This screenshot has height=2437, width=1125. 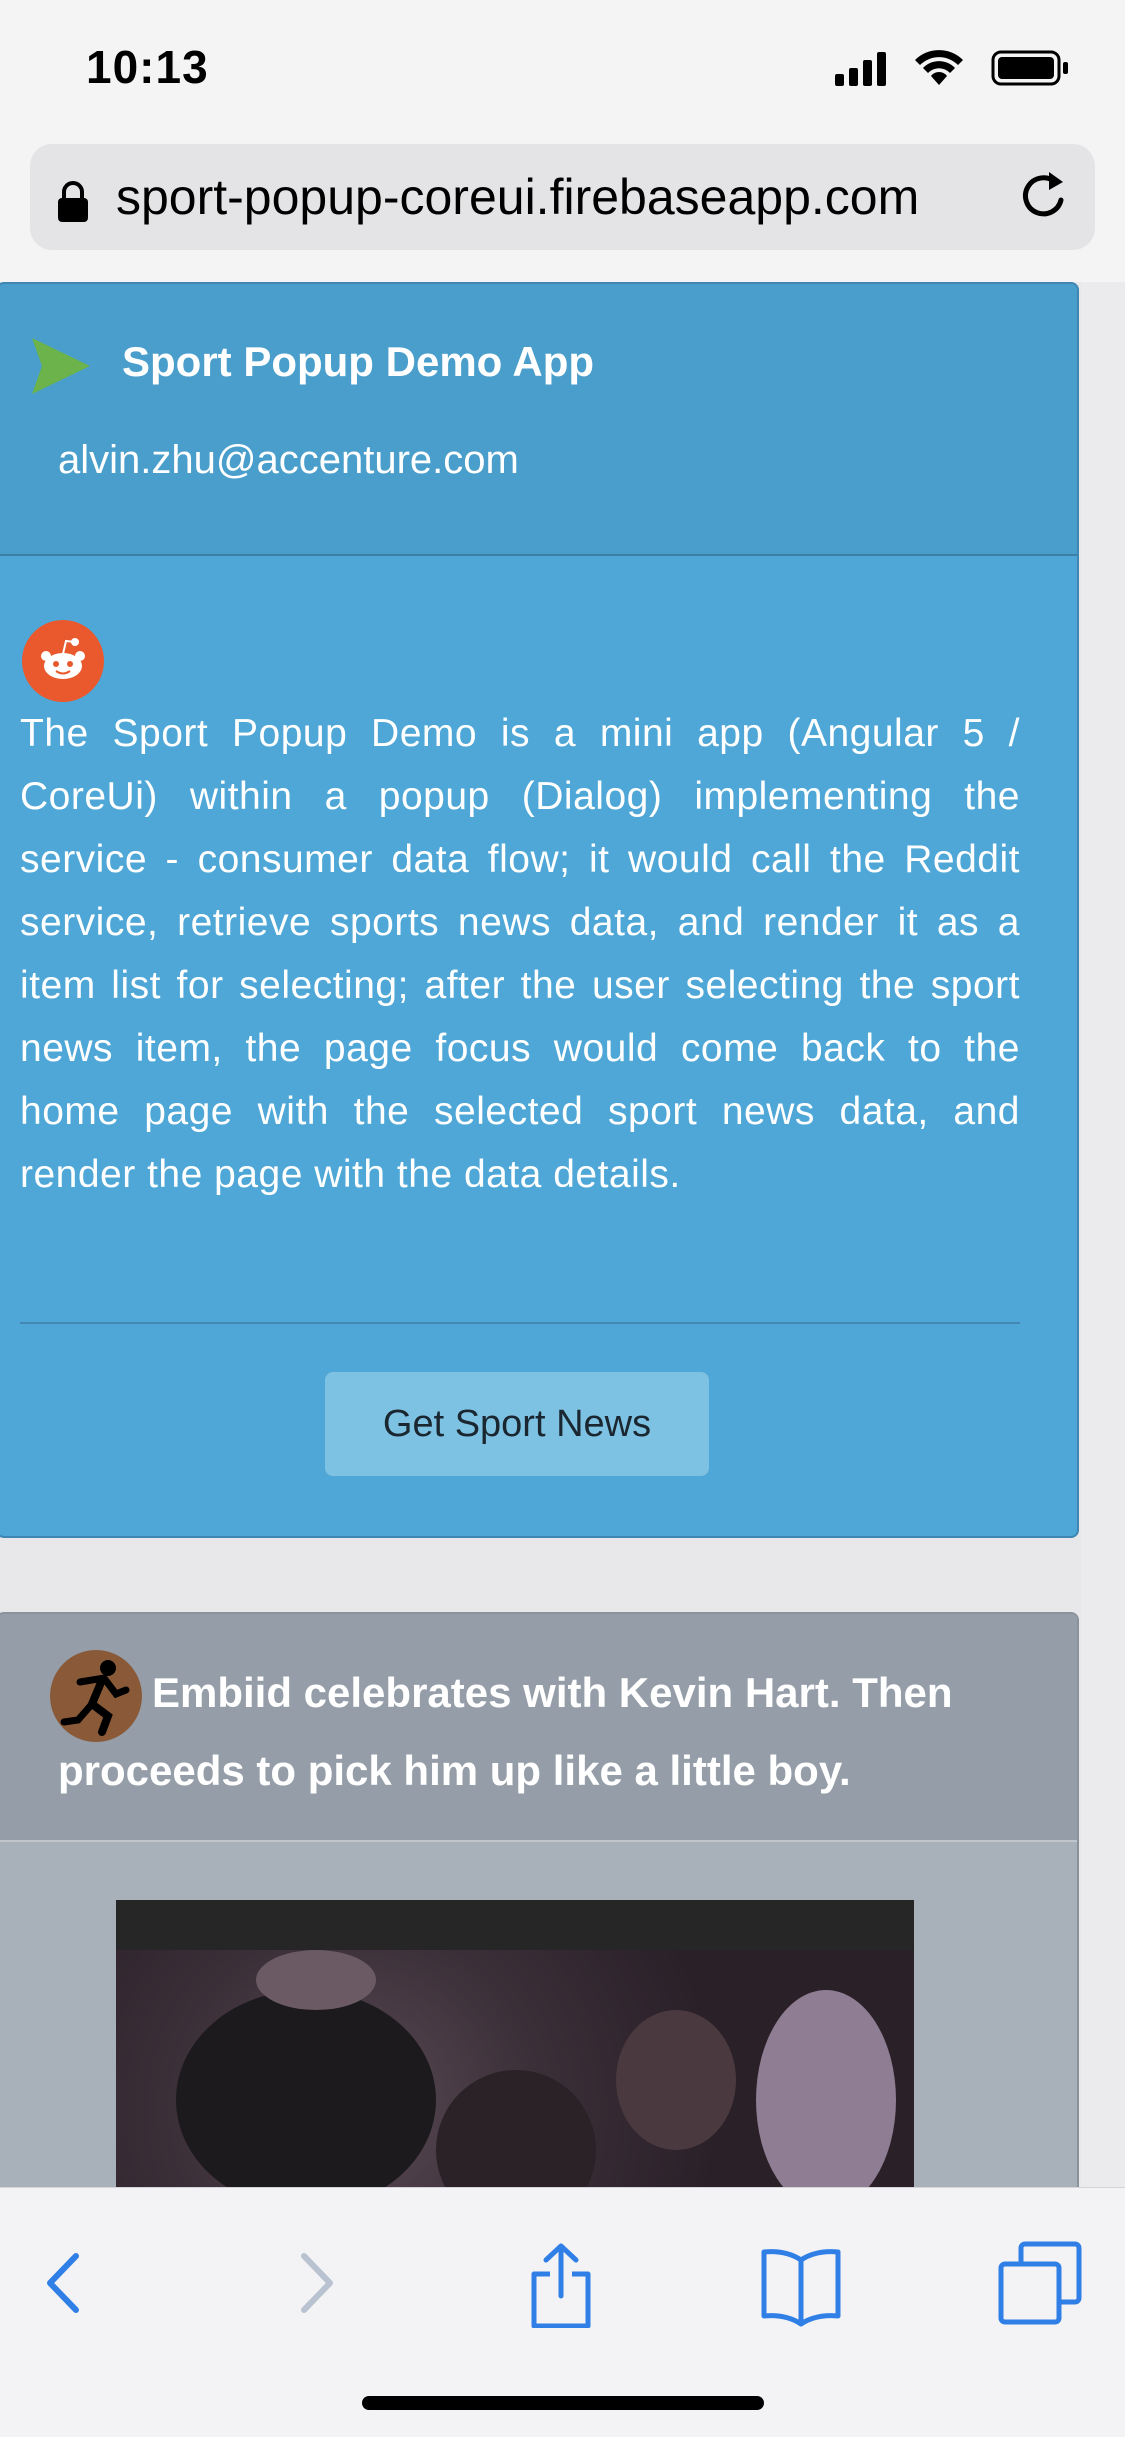 I want to click on tabs-icon, so click(x=1040, y=2283).